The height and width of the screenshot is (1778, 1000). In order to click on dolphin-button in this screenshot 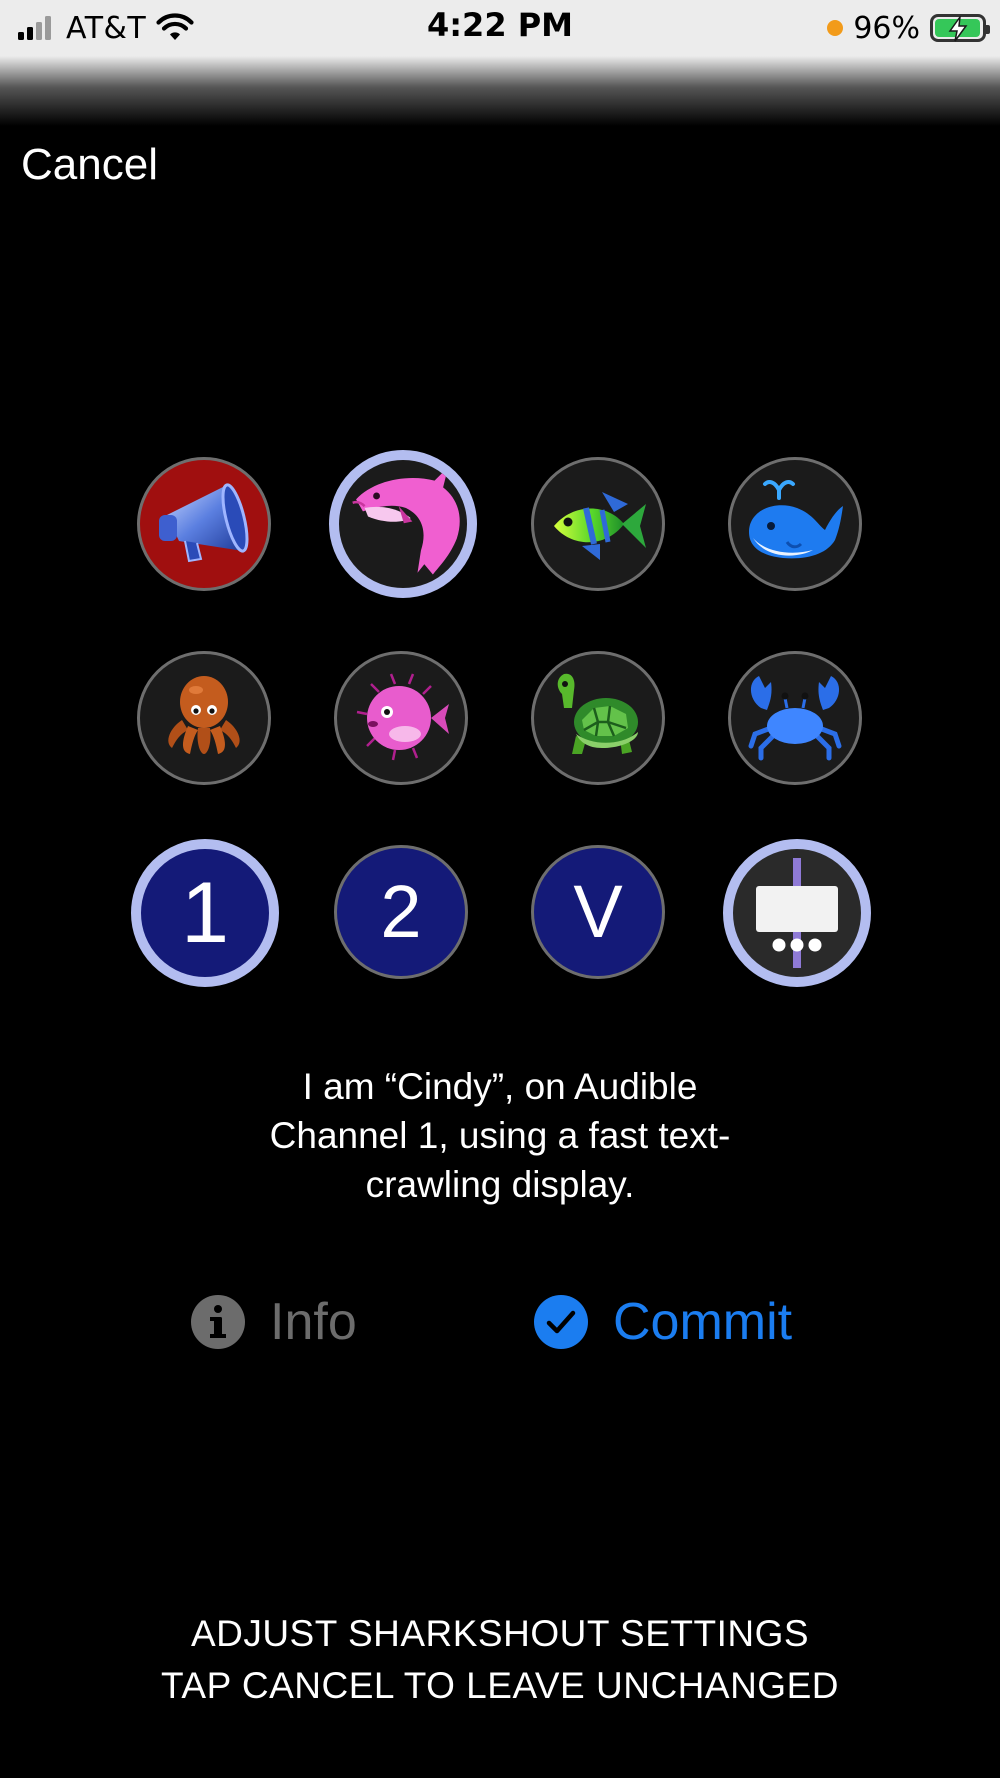, I will do `click(403, 524)`.